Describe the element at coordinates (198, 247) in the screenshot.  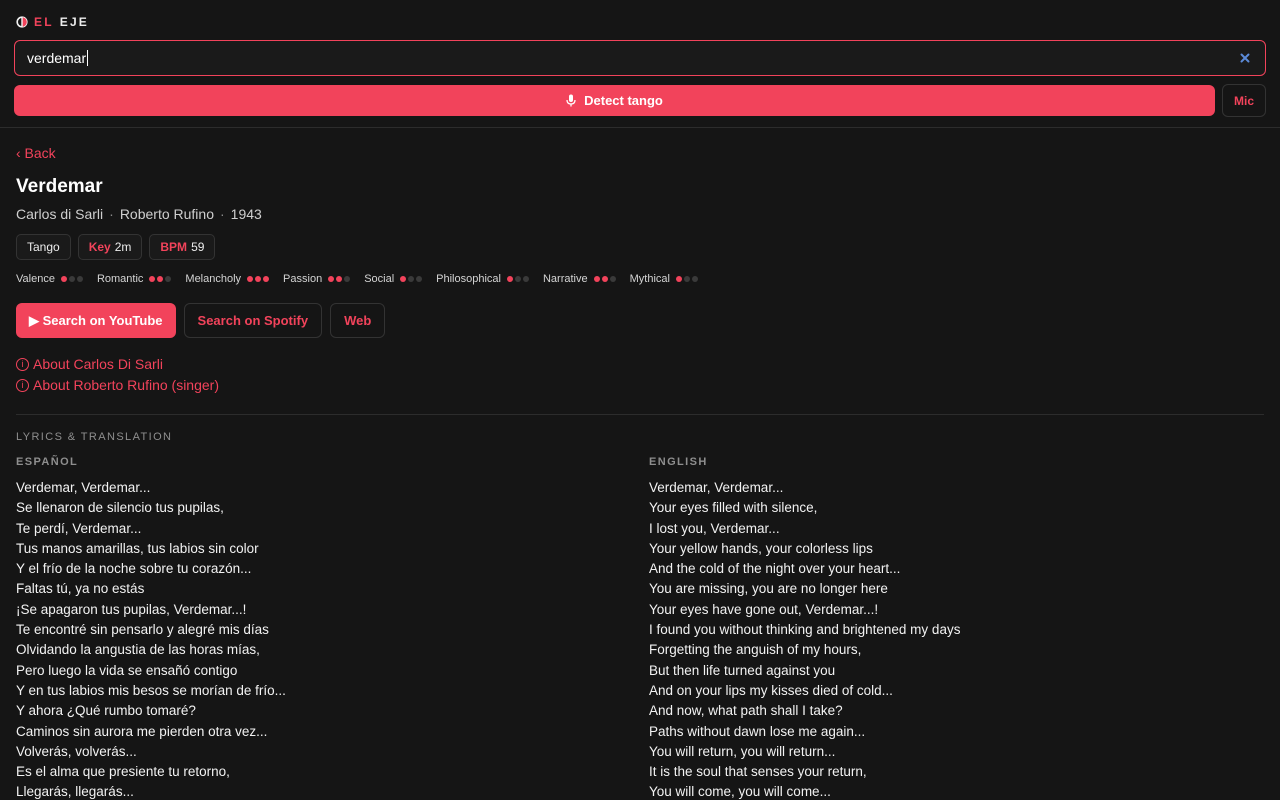
I see `bpm-value: 59` at that location.